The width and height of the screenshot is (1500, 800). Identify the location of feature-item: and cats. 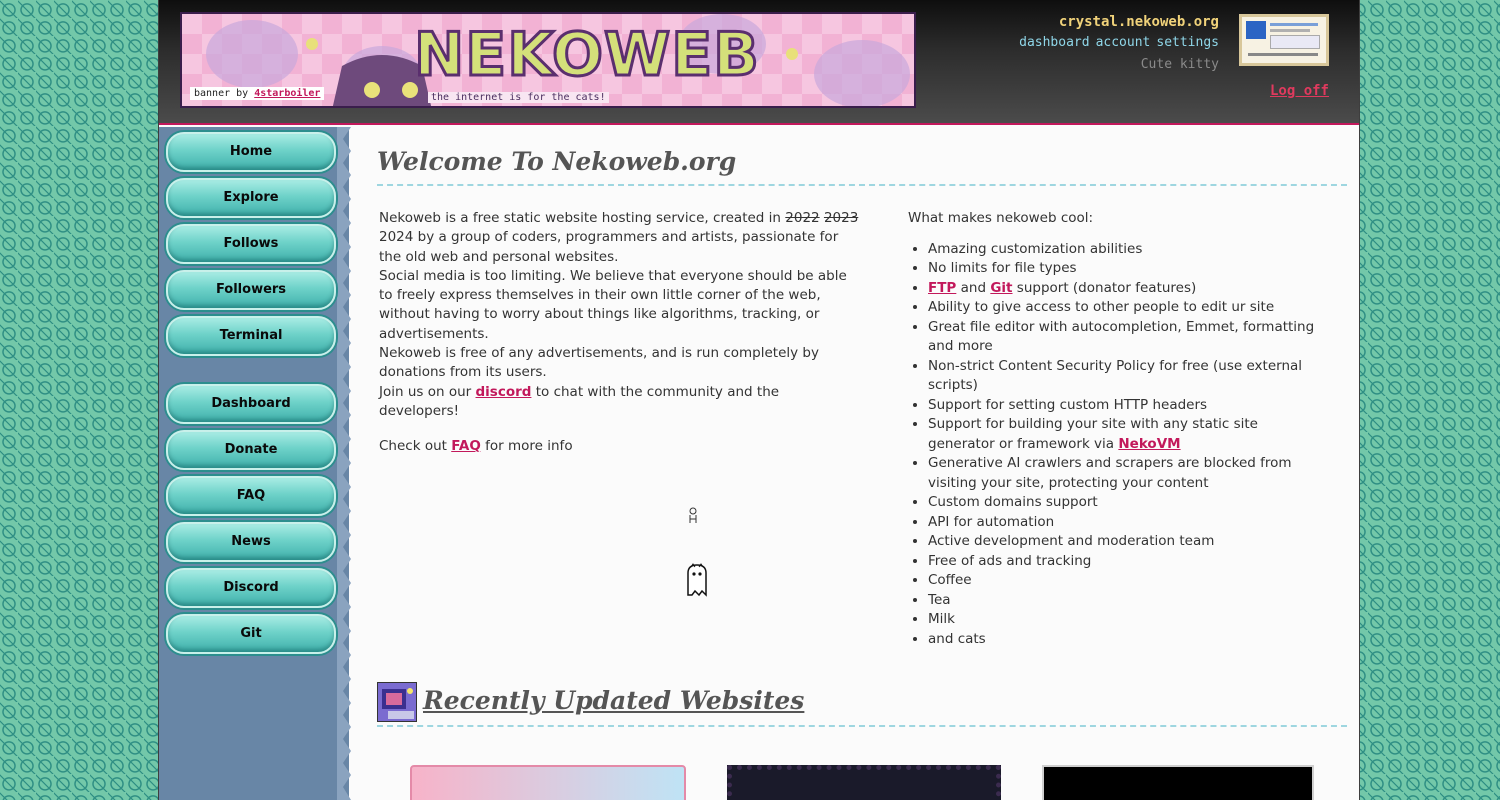
(1128, 640).